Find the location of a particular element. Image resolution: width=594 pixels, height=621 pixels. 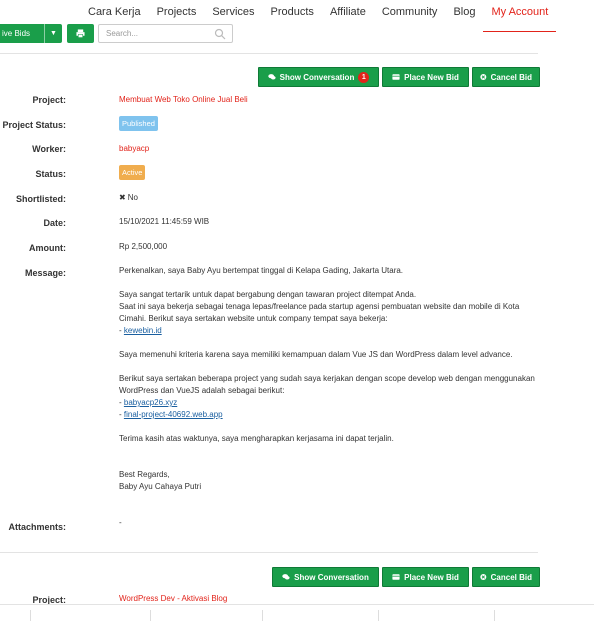

amount-label: Amount: is located at coordinates (47, 248).